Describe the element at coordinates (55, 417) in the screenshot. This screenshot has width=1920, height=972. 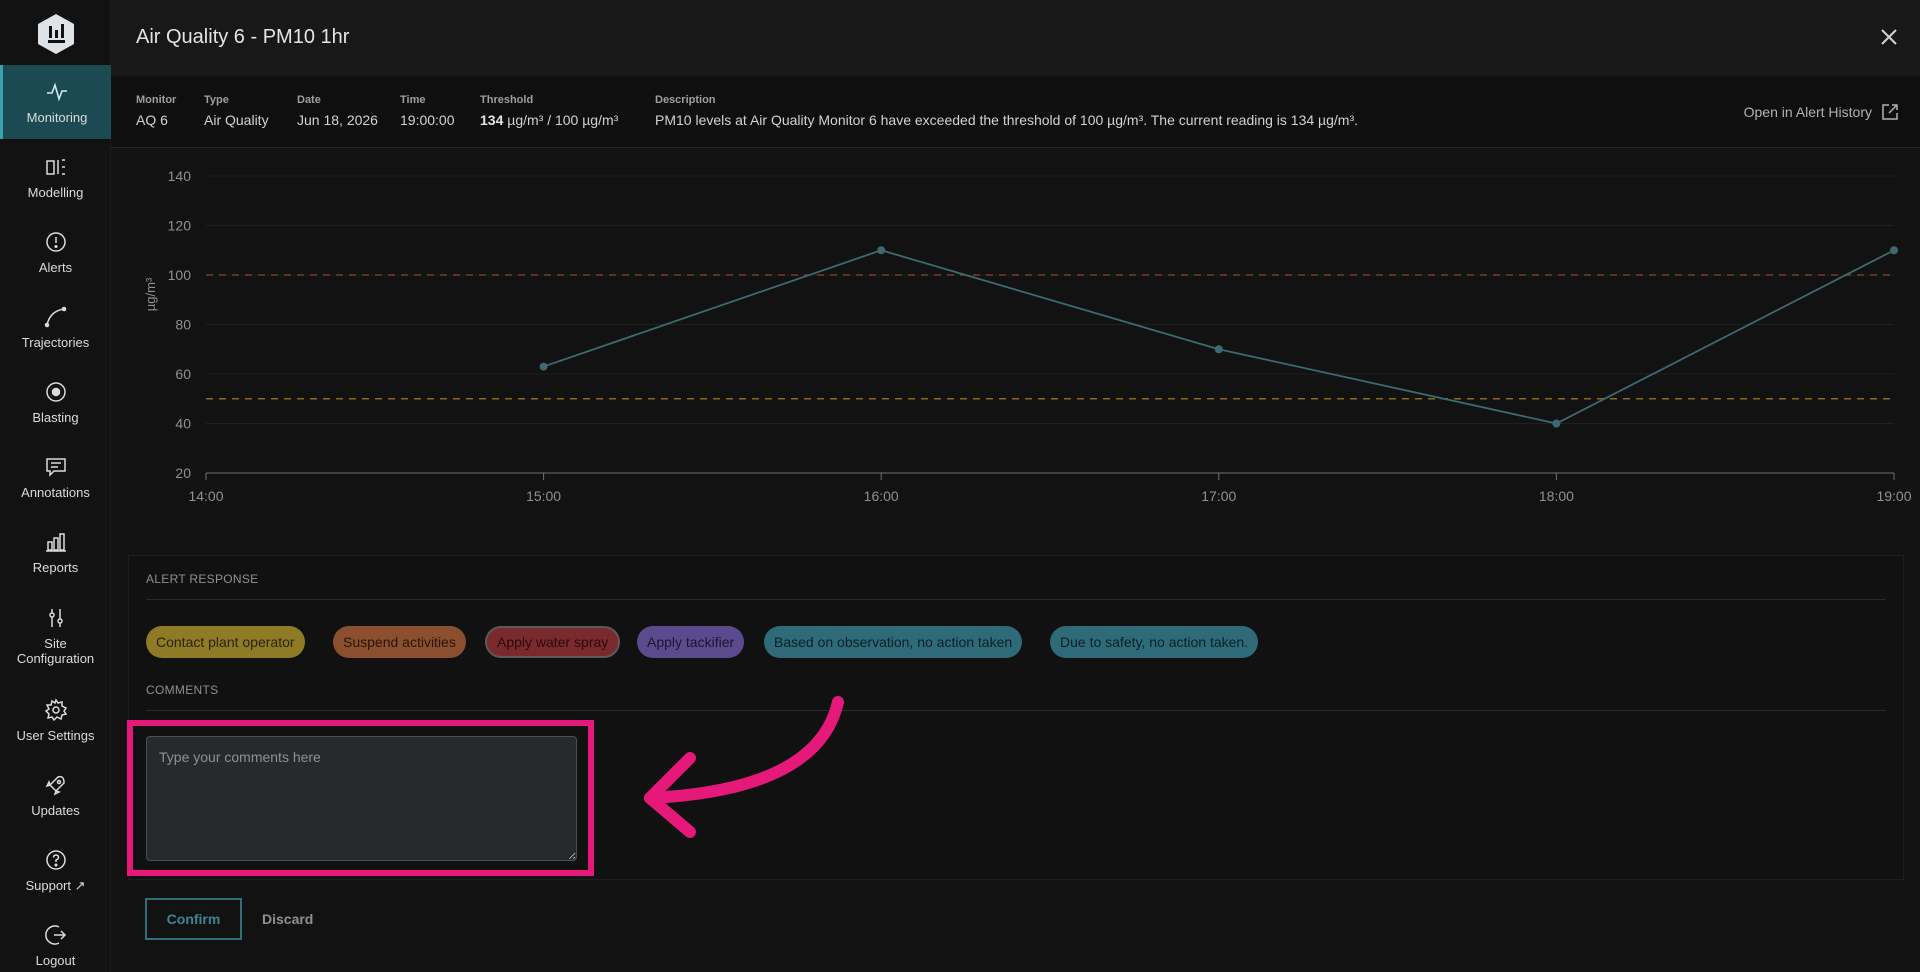
I see `sidebar-item-label: Blasting` at that location.